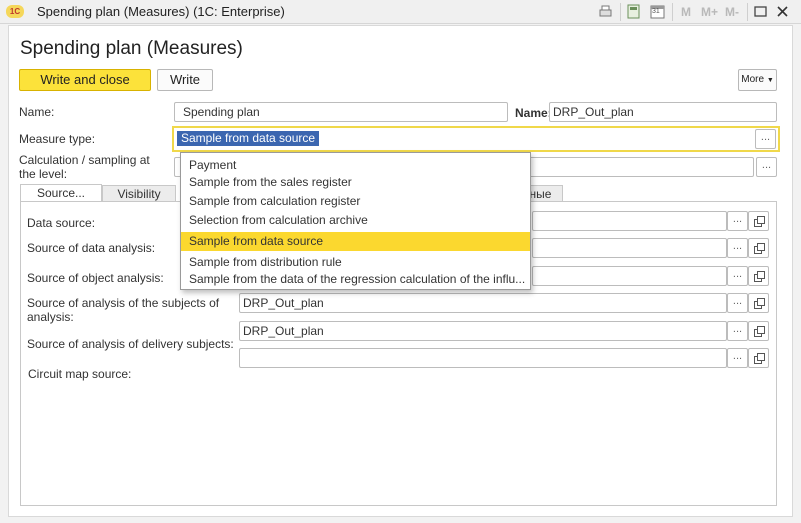 Image resolution: width=801 pixels, height=523 pixels. I want to click on calculator-icon, so click(633, 11).